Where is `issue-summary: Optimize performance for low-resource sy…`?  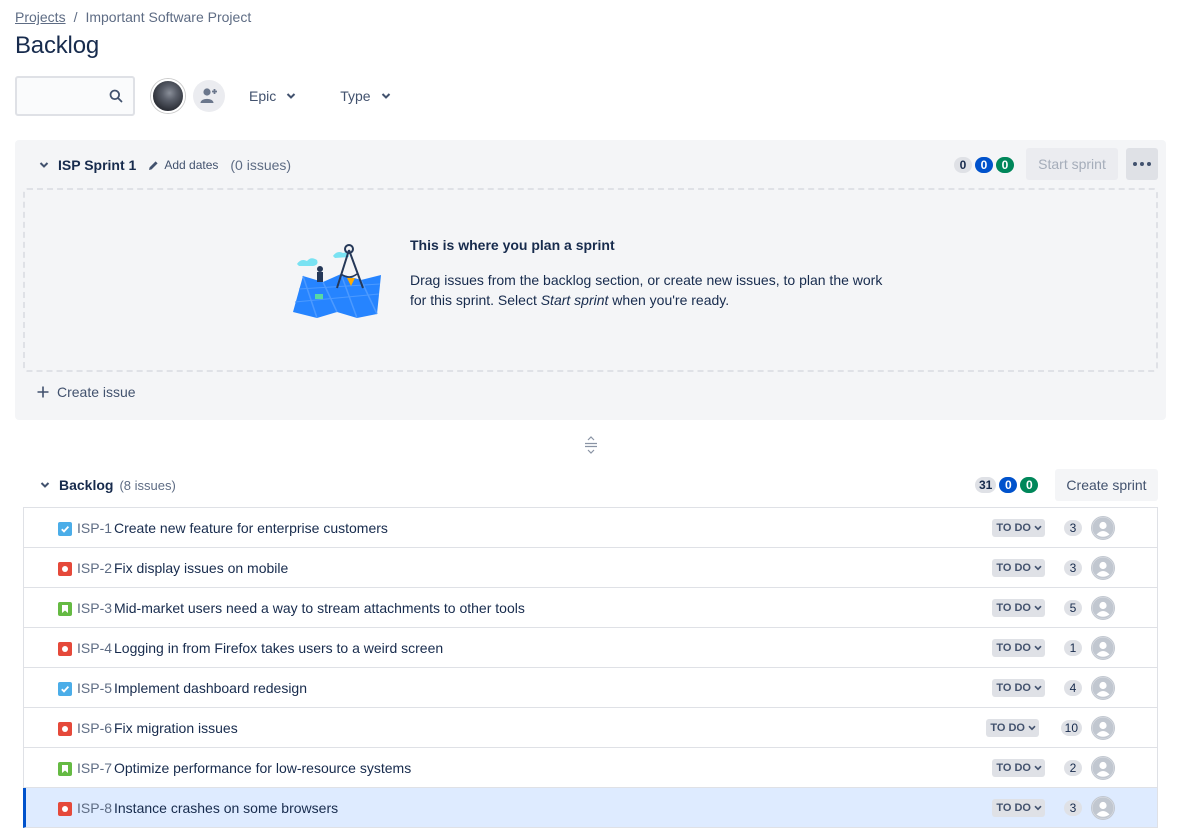 issue-summary: Optimize performance for low-resource sy… is located at coordinates (262, 768).